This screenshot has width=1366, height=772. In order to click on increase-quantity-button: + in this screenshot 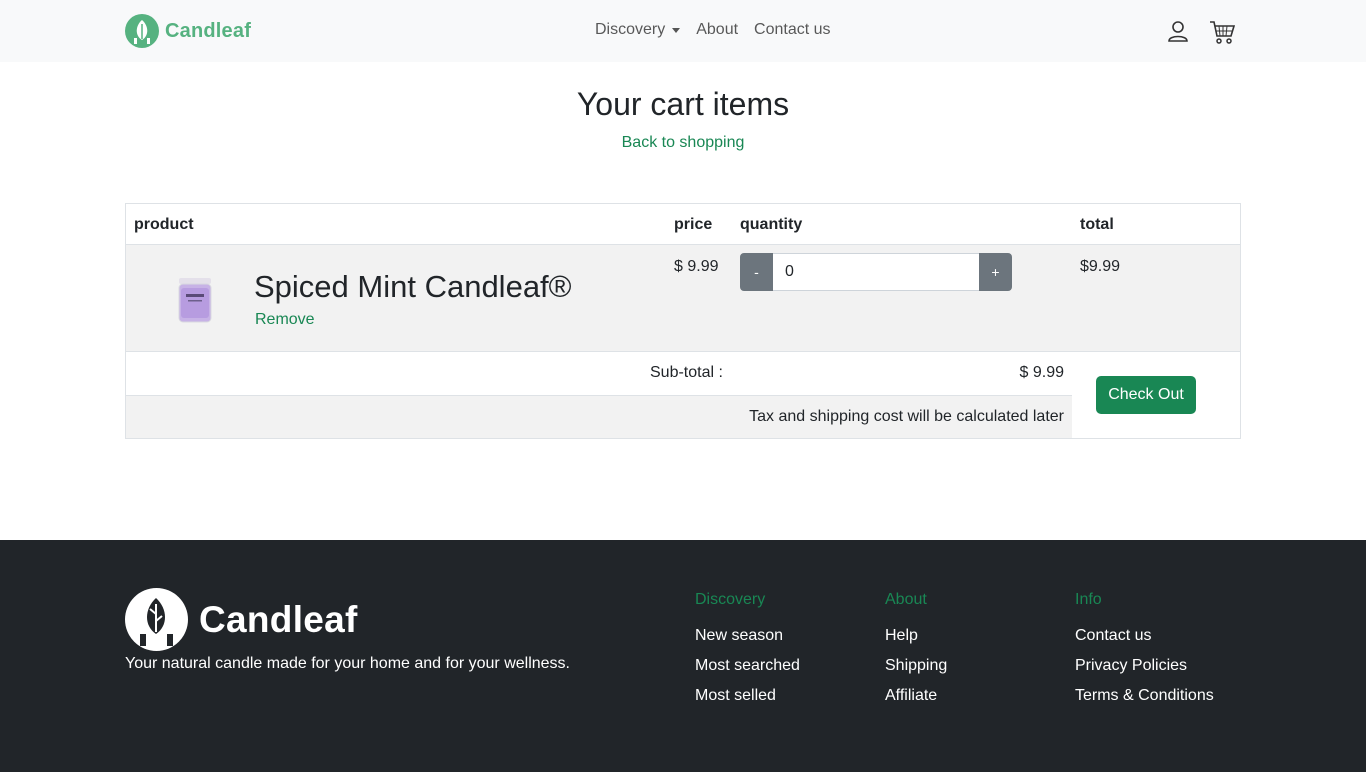, I will do `click(995, 272)`.